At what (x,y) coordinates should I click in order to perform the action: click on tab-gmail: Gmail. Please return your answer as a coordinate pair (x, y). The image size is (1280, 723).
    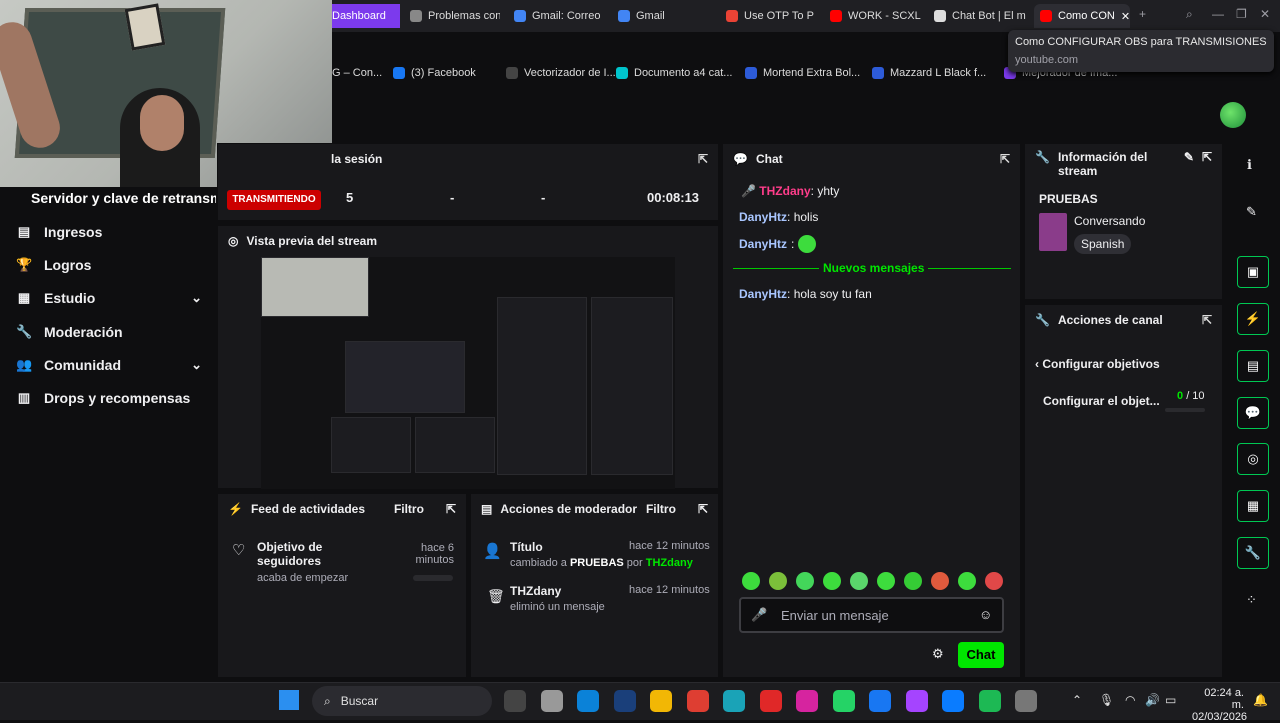
    Looking at the image, I should click on (662, 16).